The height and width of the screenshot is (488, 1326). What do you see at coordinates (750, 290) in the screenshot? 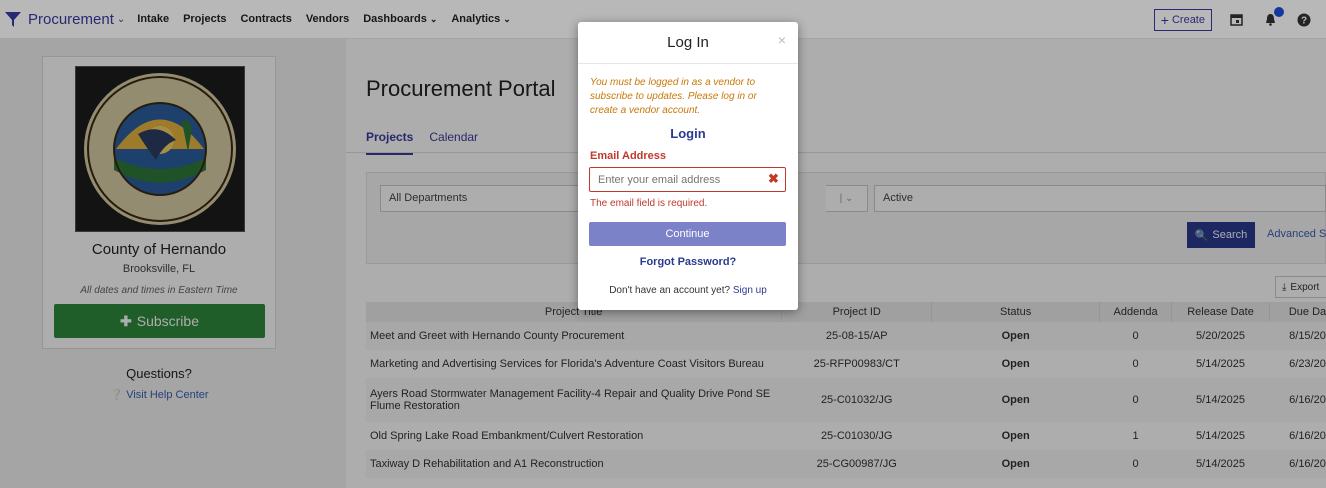
I see `signup-link: Sign up` at bounding box center [750, 290].